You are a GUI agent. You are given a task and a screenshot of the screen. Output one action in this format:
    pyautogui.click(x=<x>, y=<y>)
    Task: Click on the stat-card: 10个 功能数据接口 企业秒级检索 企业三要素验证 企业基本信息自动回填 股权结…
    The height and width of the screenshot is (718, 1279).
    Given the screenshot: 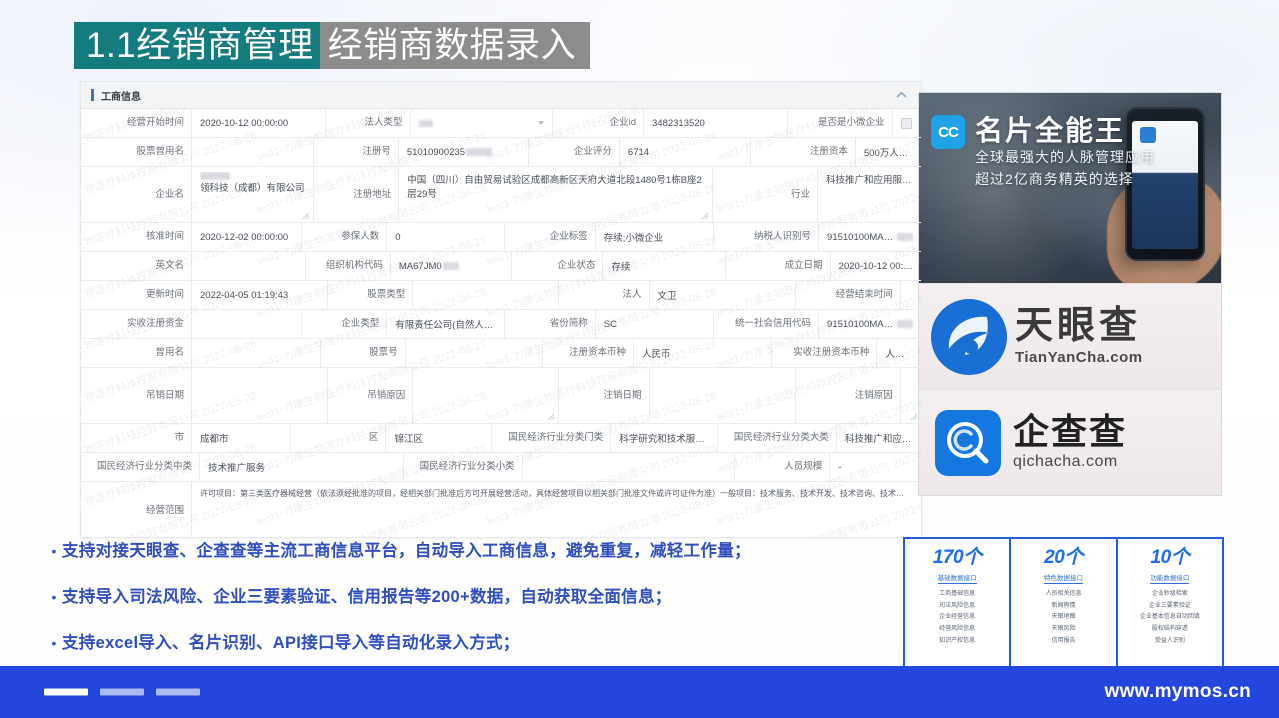 What is the action you would take?
    pyautogui.click(x=1170, y=602)
    